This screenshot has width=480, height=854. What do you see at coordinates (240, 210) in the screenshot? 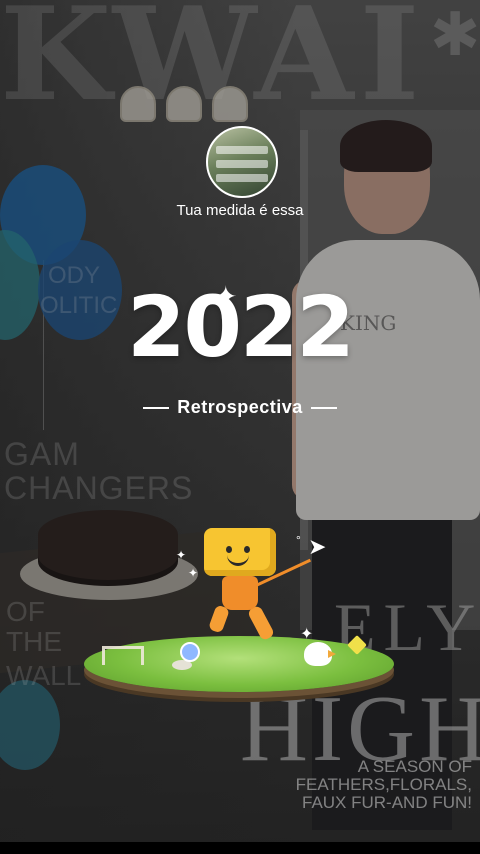
I see `story-caption: Tua medida é essa` at bounding box center [240, 210].